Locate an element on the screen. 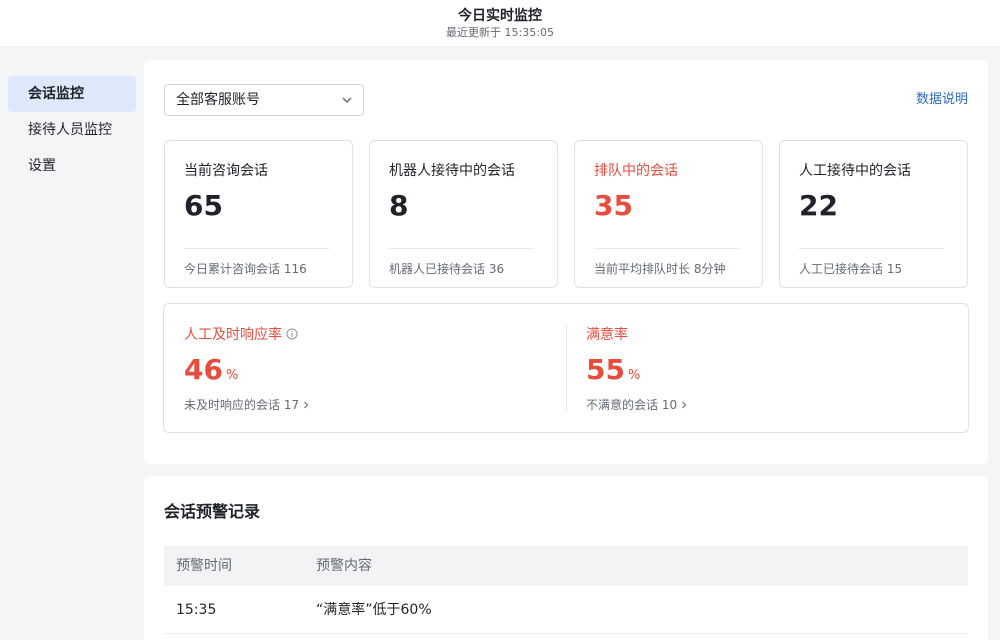 The height and width of the screenshot is (640, 1000). alert-records-title: 会话预警记录 is located at coordinates (212, 511).